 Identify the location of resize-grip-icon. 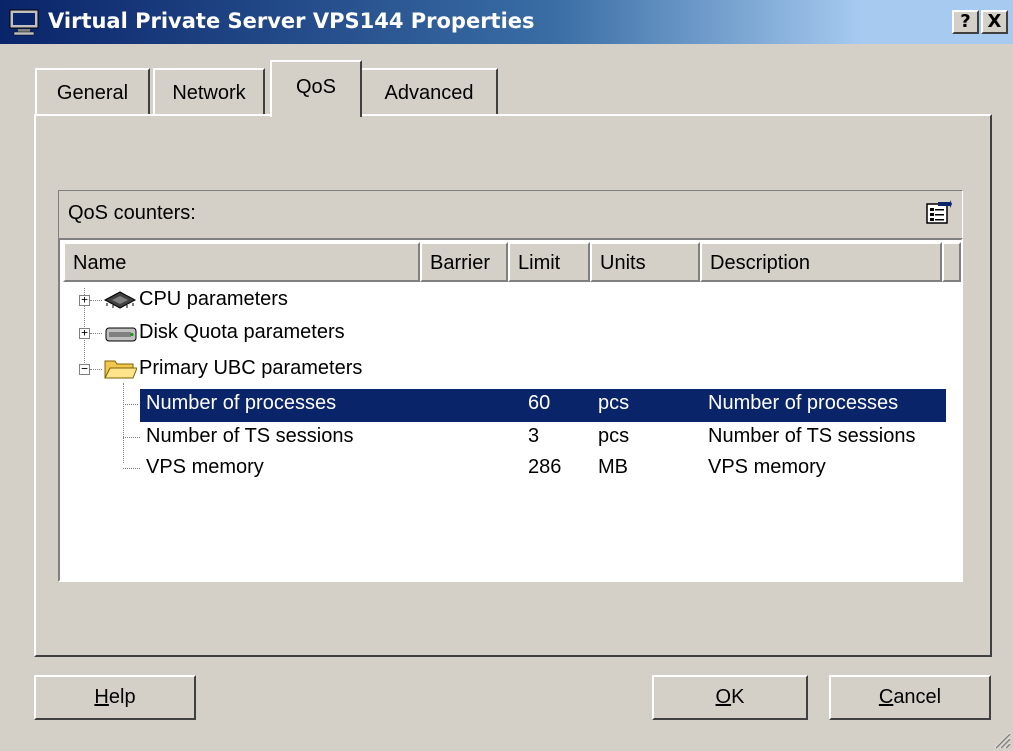
(1000, 738).